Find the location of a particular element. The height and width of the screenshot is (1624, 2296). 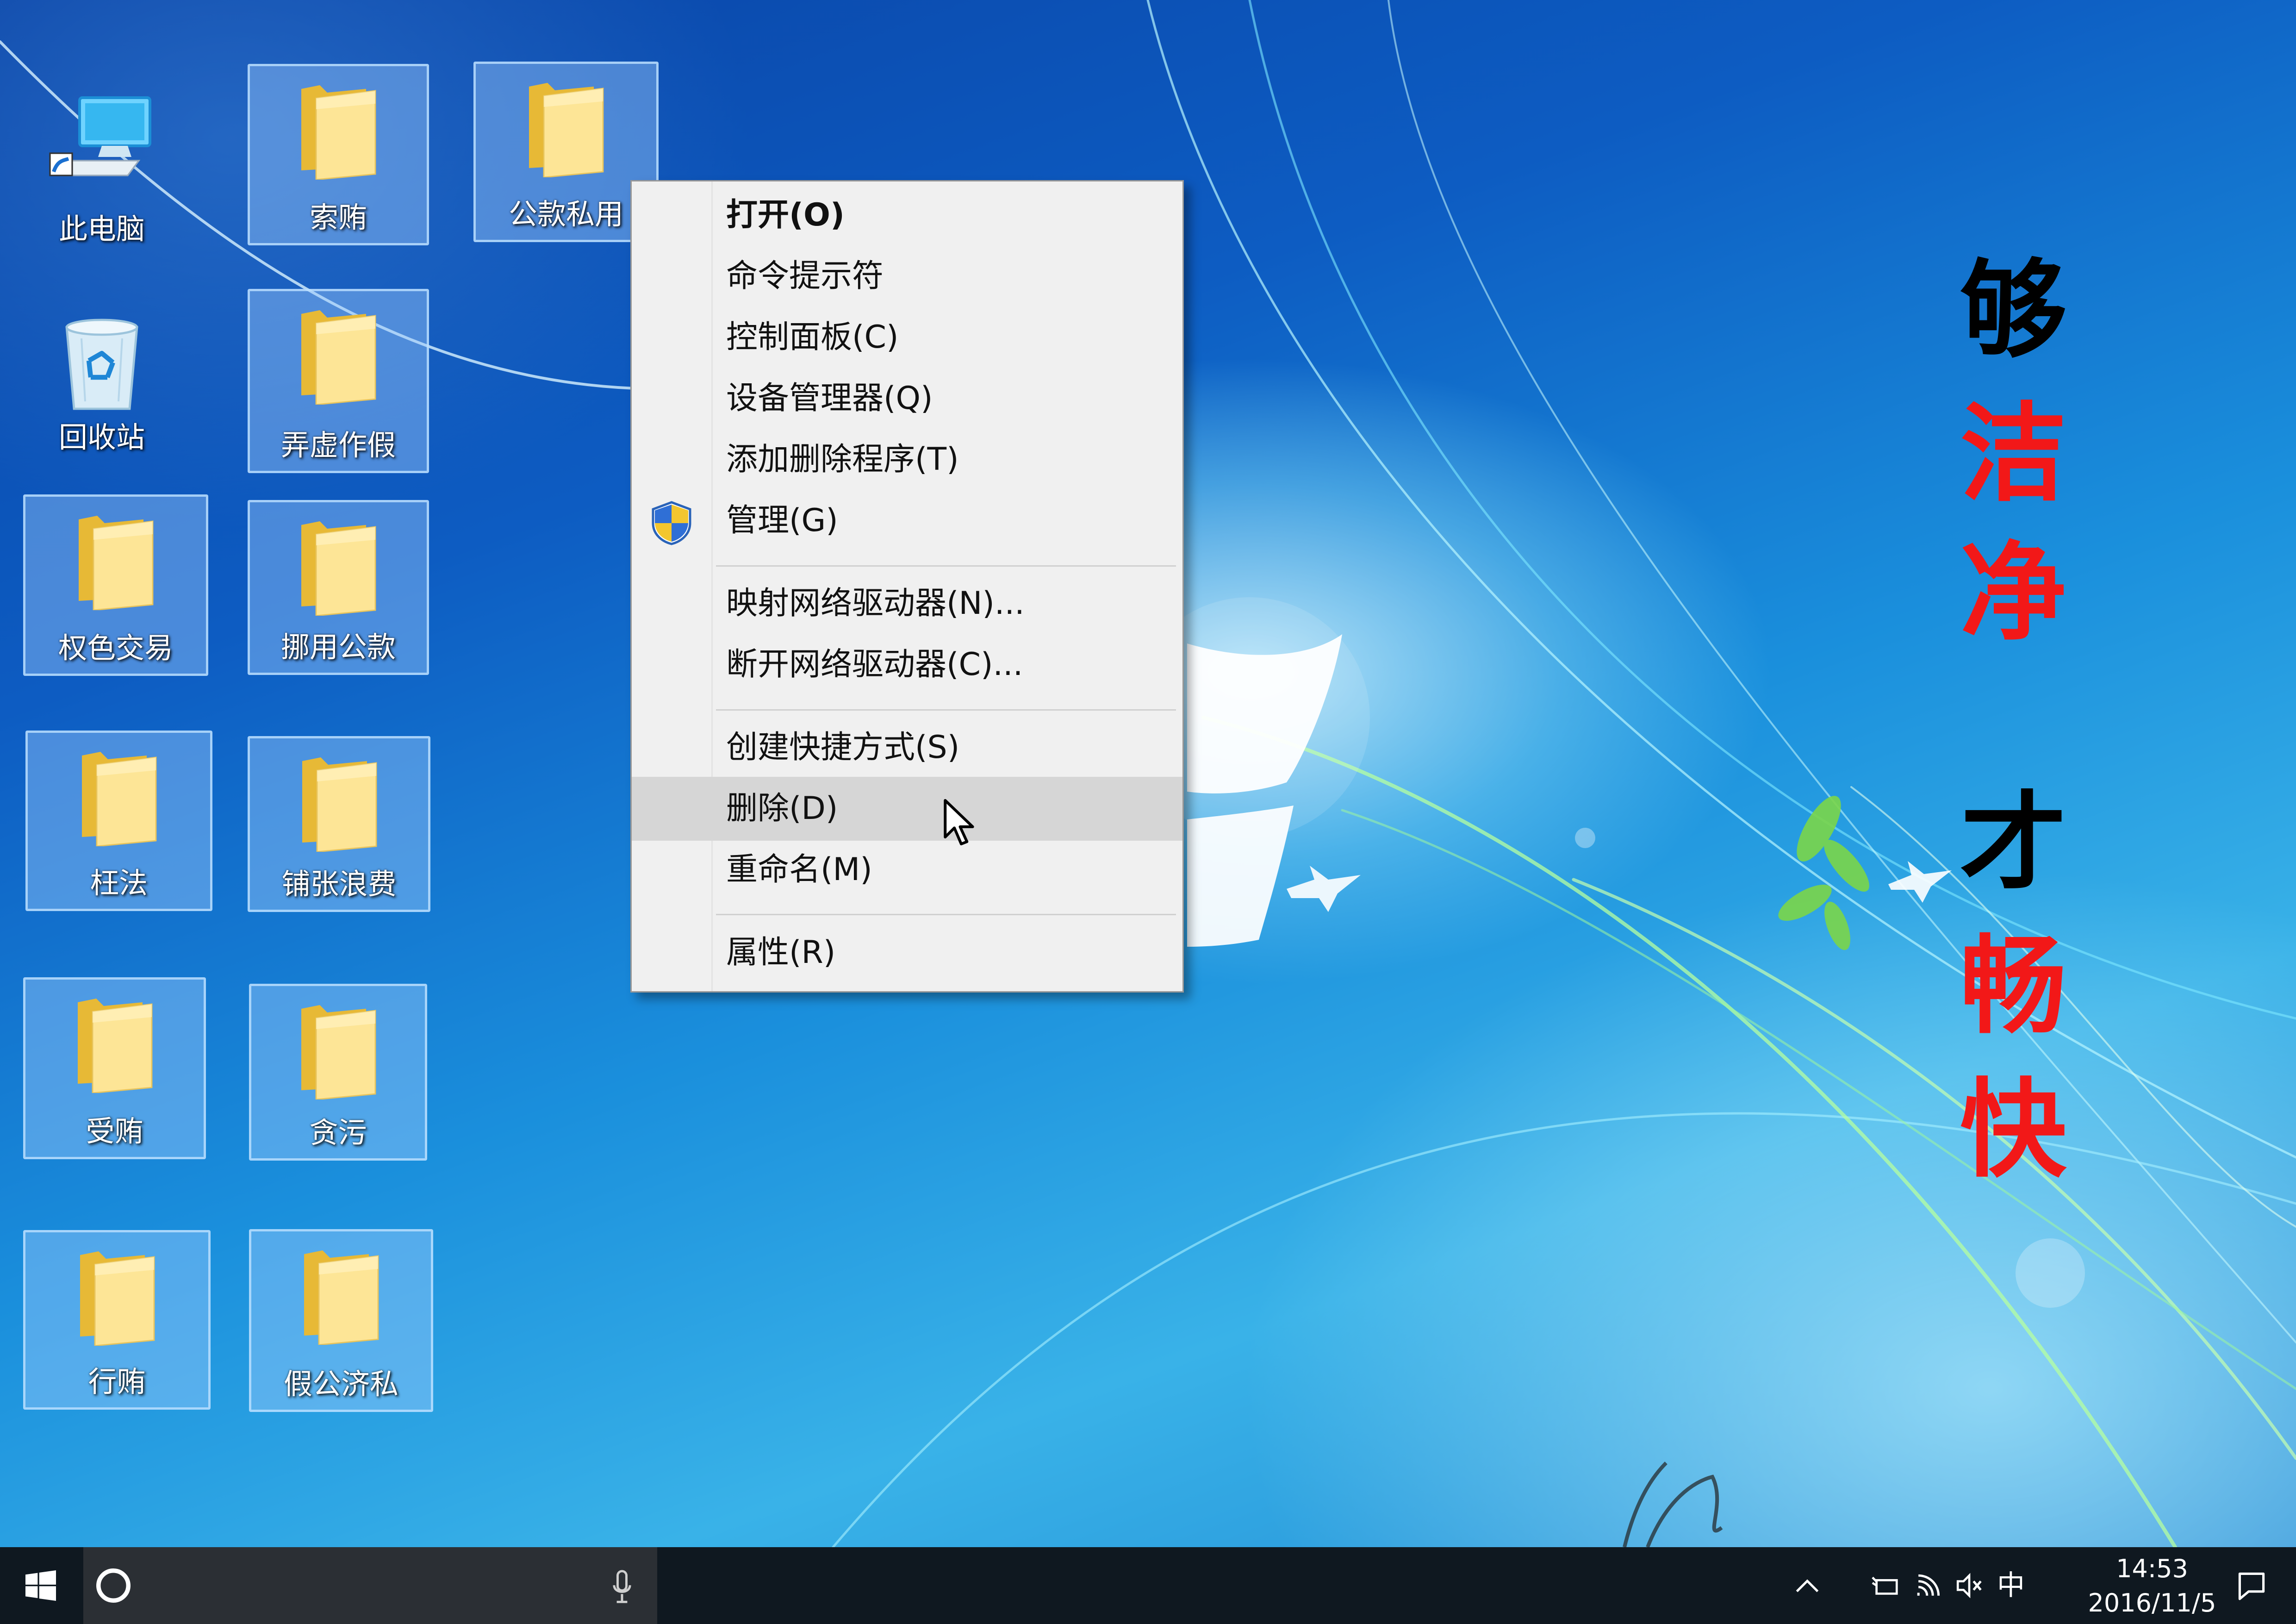

menu-item-label: 属性(R) is located at coordinates (781, 952).